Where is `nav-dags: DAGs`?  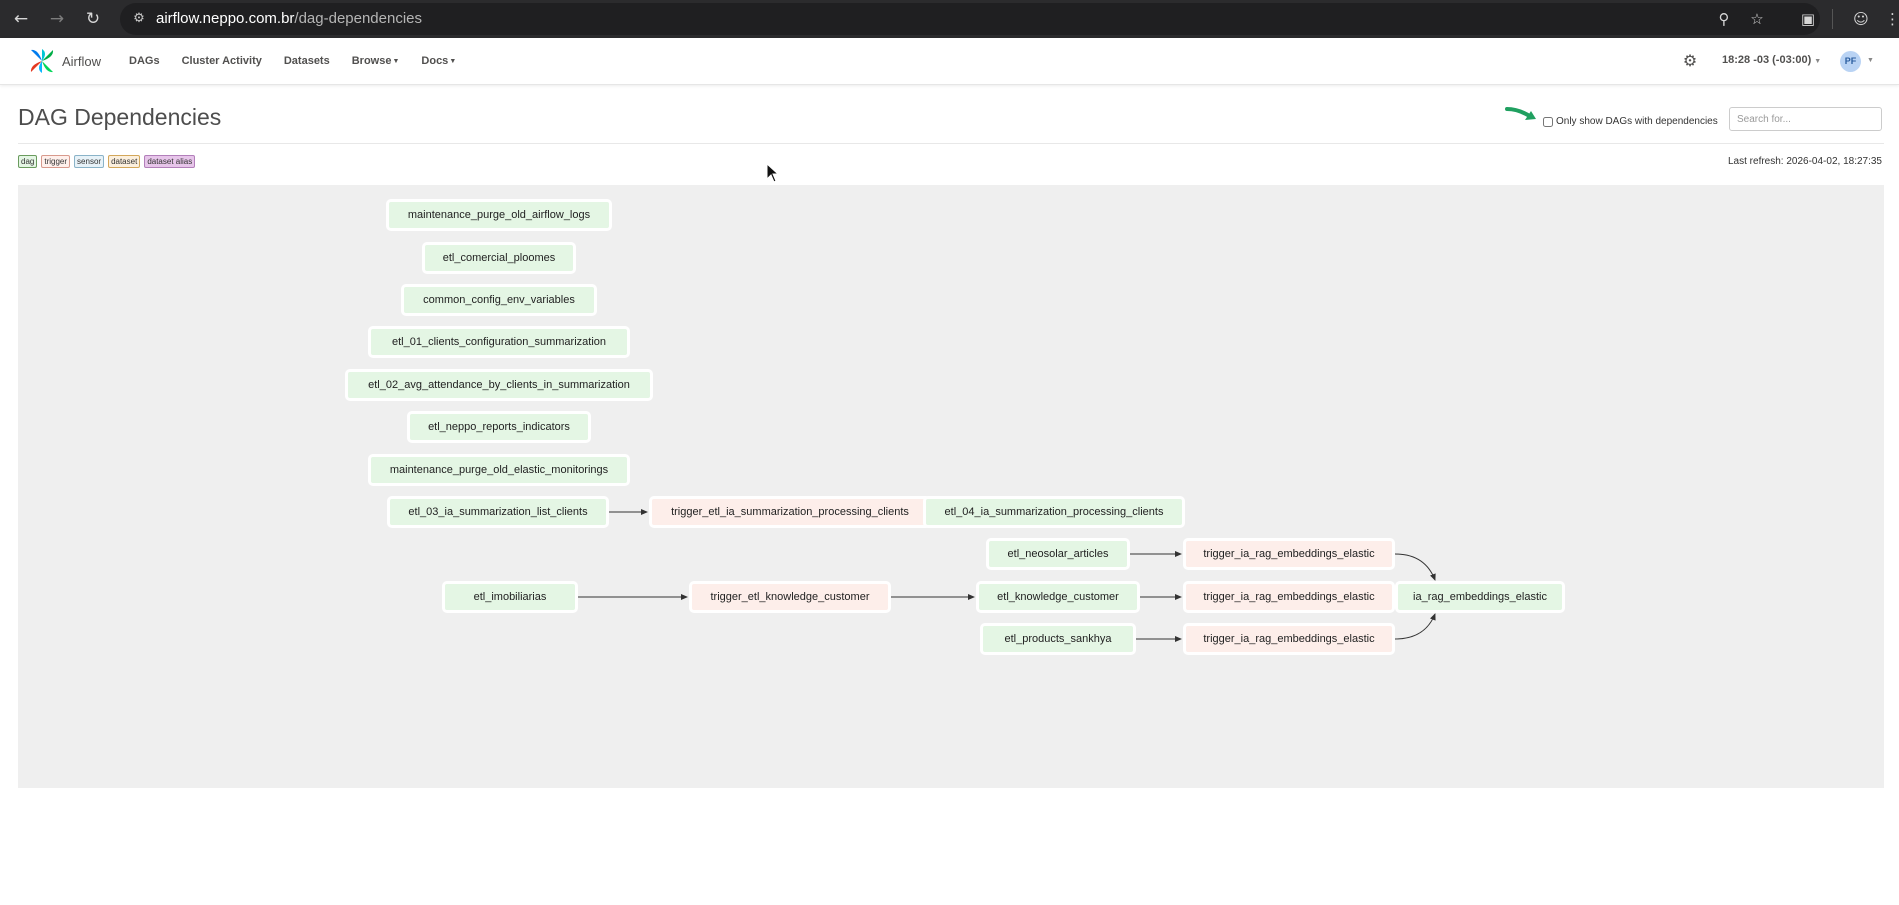 nav-dags: DAGs is located at coordinates (144, 61).